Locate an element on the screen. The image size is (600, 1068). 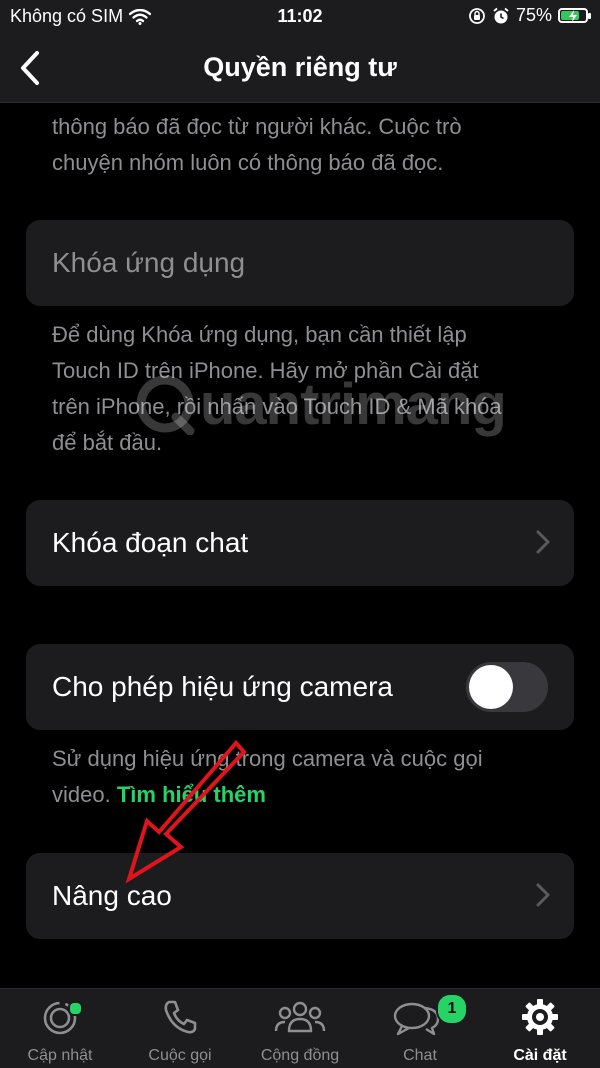
tab-label: Chat is located at coordinates (420, 1055).